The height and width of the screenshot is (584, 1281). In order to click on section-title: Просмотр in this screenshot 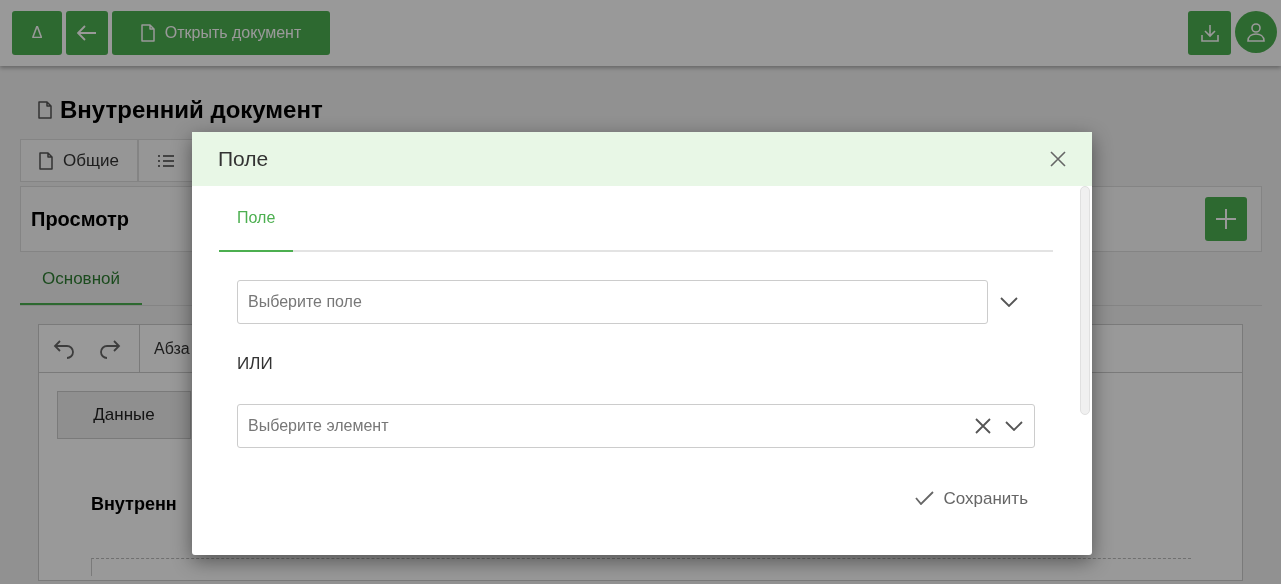, I will do `click(80, 219)`.